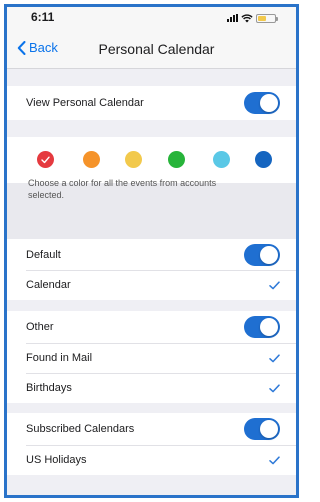 Image resolution: width=320 pixels, height=502 pixels. What do you see at coordinates (247, 18) in the screenshot?
I see `wifi-icon` at bounding box center [247, 18].